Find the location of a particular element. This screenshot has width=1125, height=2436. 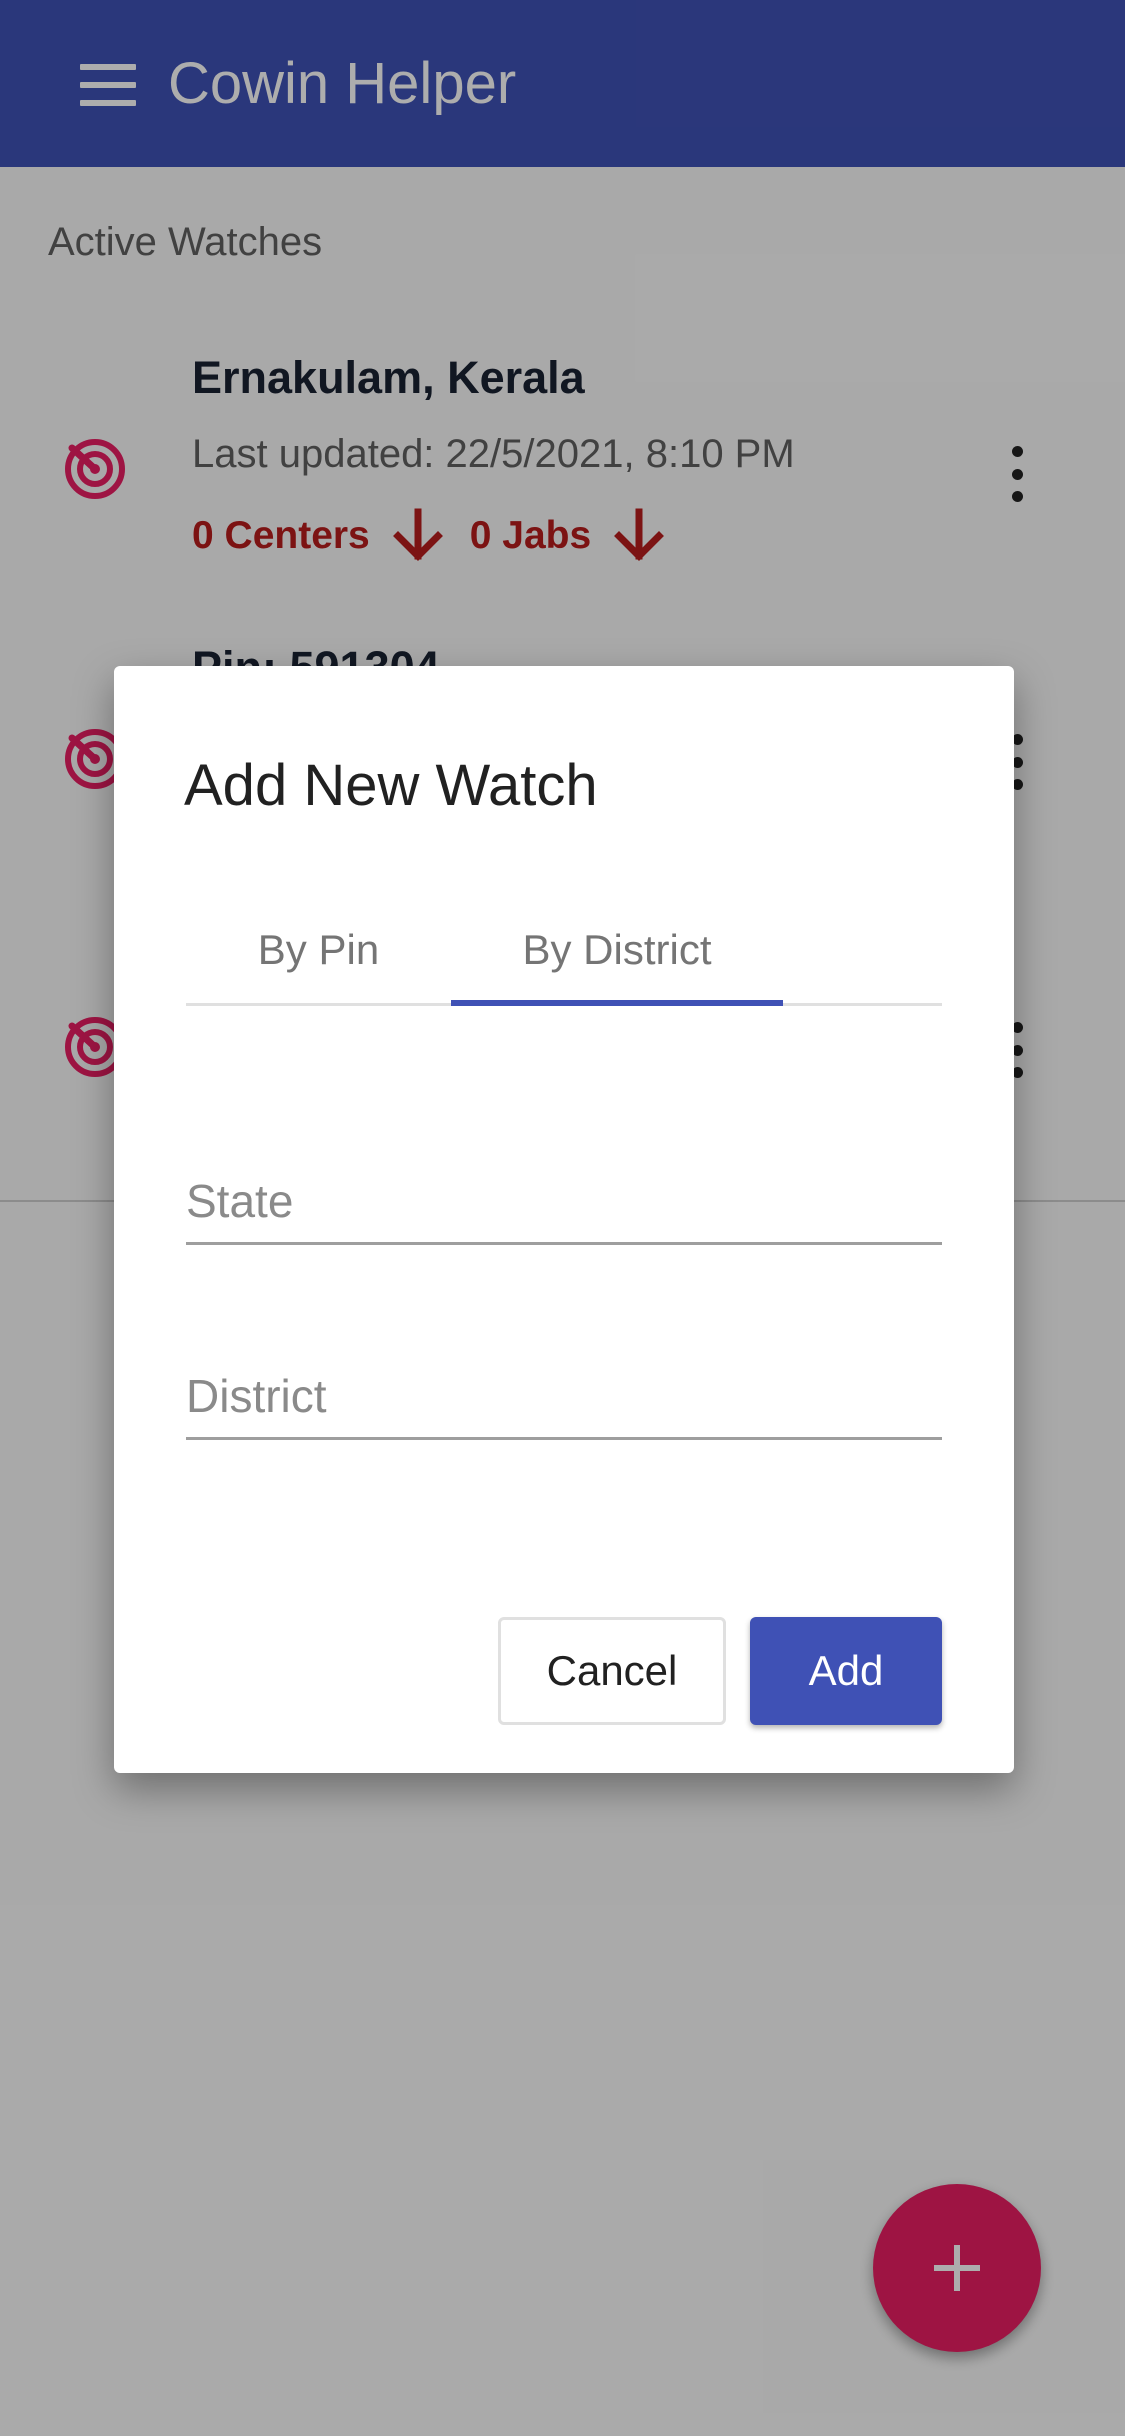

dialog-tabs: By Pin By District is located at coordinates (564, 961).